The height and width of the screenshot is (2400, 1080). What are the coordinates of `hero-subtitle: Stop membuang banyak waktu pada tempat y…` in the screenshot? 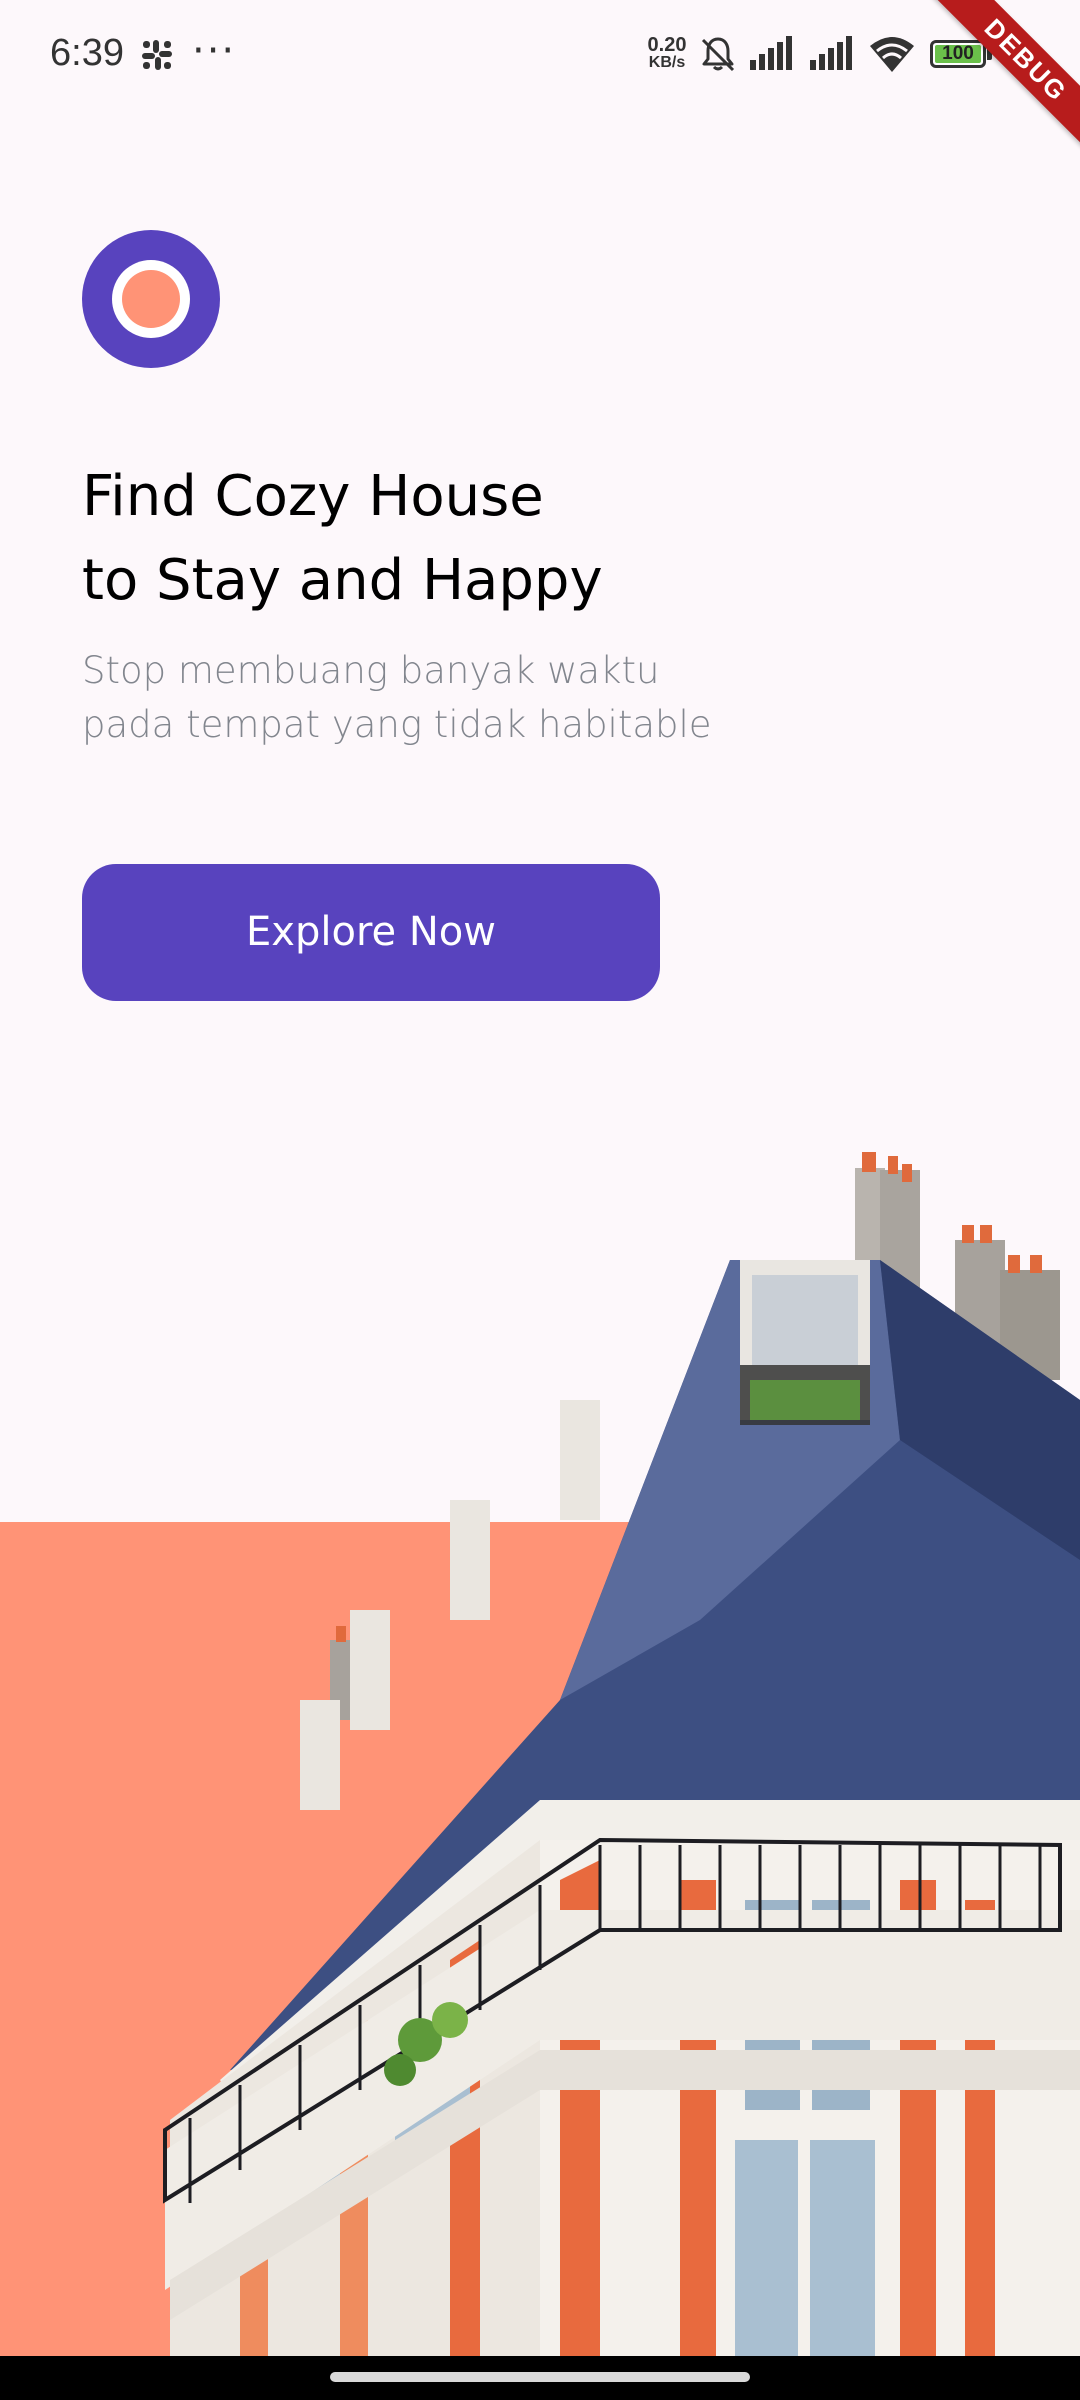 It's located at (532, 698).